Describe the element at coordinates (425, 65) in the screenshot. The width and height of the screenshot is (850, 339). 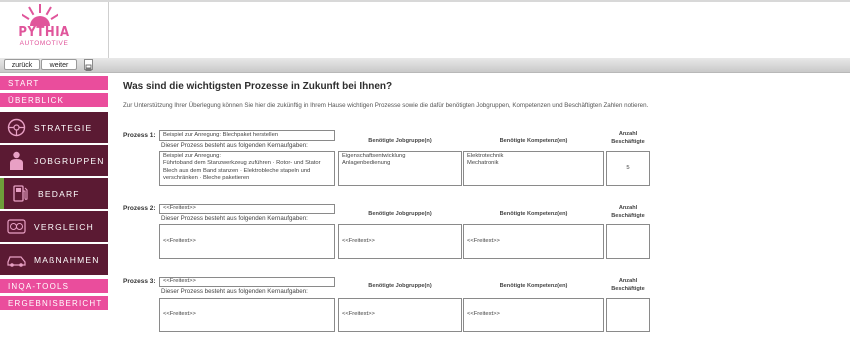
I see `navigation-bar` at that location.